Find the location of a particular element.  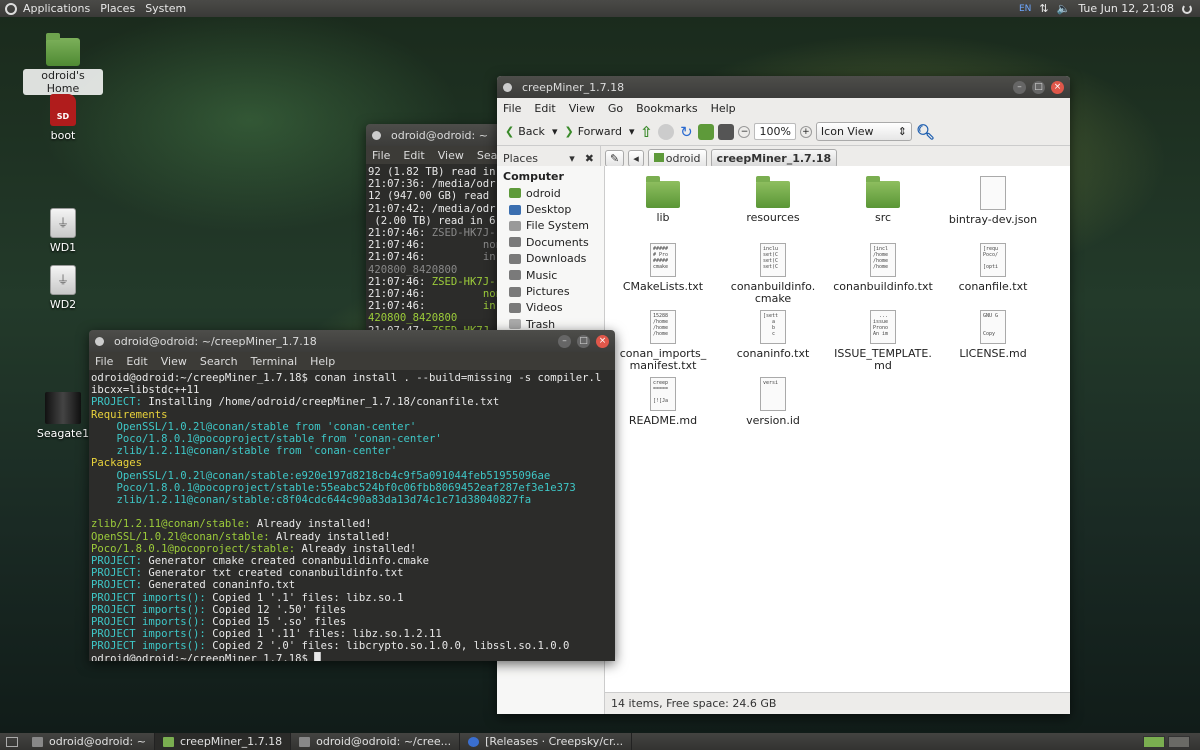

keyboard-layout-indicator: EN is located at coordinates (1025, 9).